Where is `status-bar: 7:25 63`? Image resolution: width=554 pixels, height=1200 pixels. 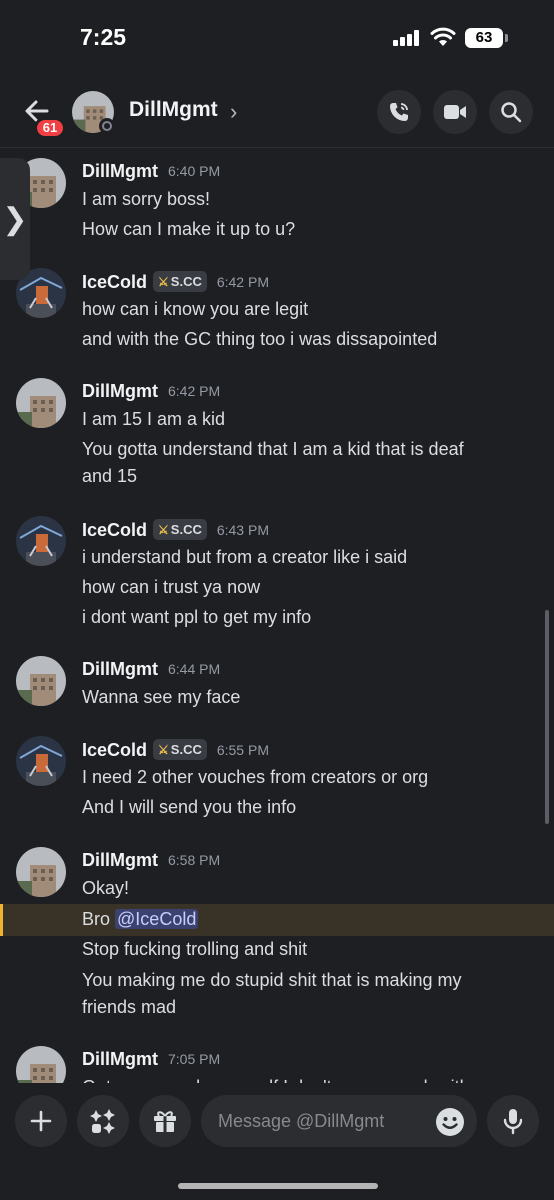
status-bar: 7:25 63 is located at coordinates (277, 38).